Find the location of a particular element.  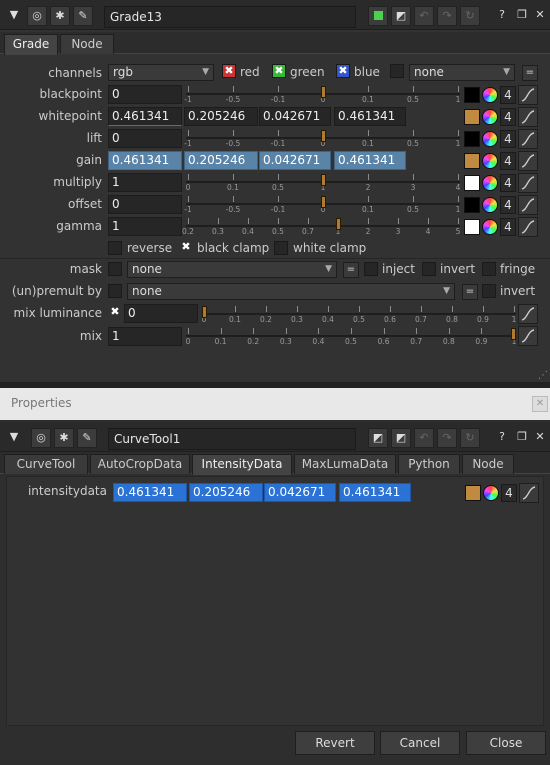

gain-a-field: 0.461341 is located at coordinates (370, 160).